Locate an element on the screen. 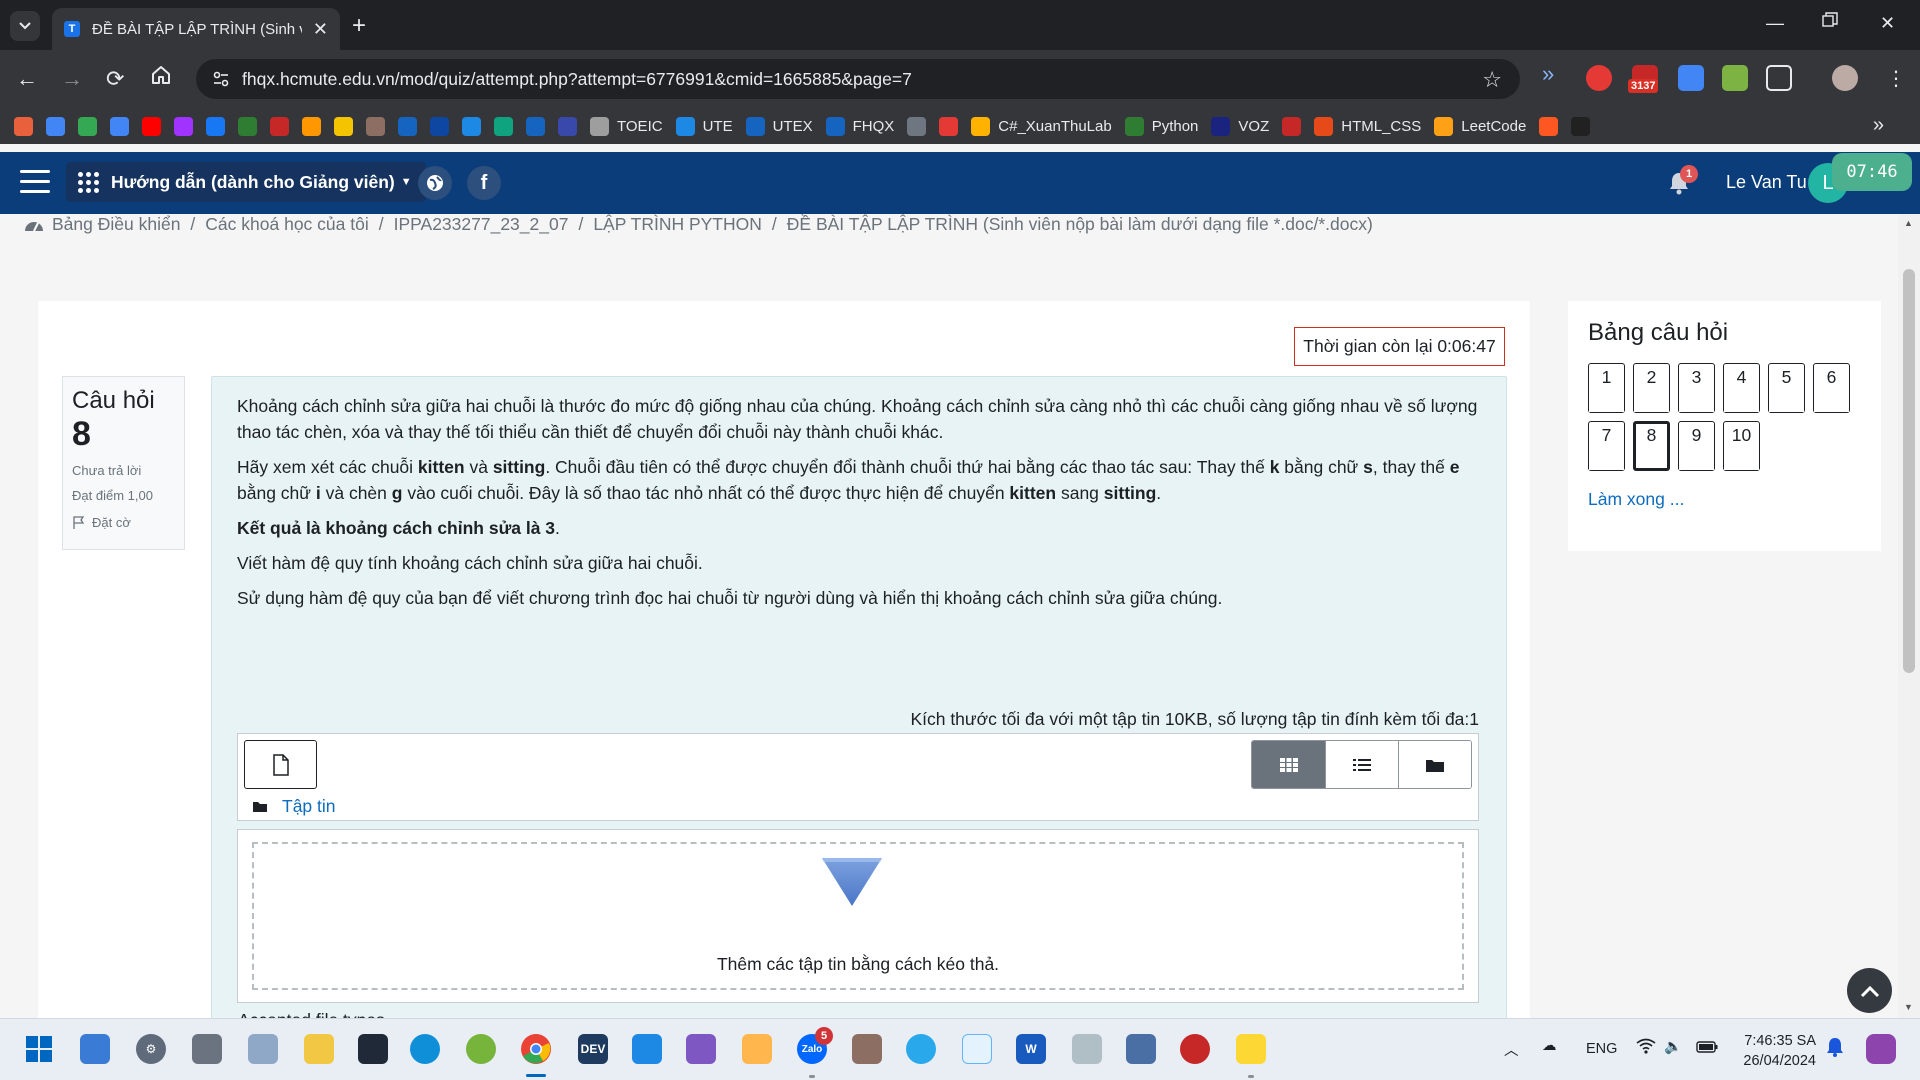 The width and height of the screenshot is (1920, 1080). breadcrumb-course-code: IPPA233277_23_2_07 is located at coordinates (481, 224).